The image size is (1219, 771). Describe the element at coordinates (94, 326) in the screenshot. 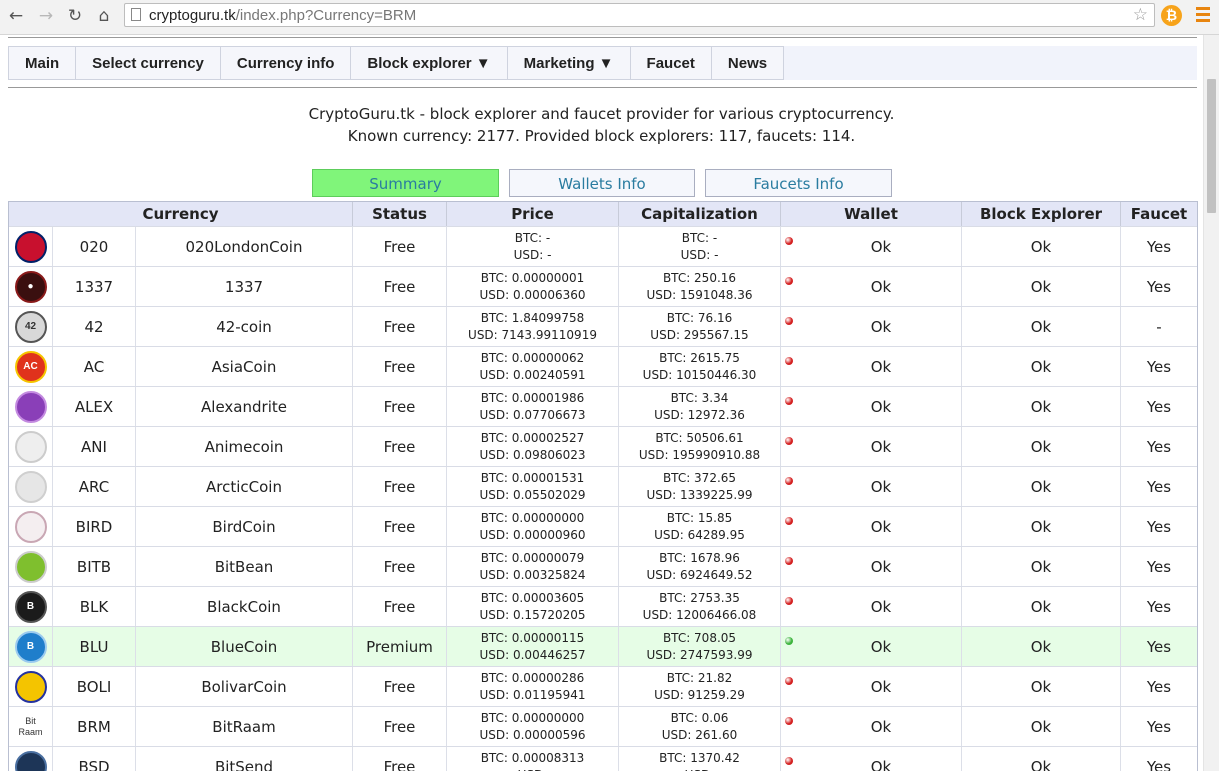

I see `currency-code: 42` at that location.